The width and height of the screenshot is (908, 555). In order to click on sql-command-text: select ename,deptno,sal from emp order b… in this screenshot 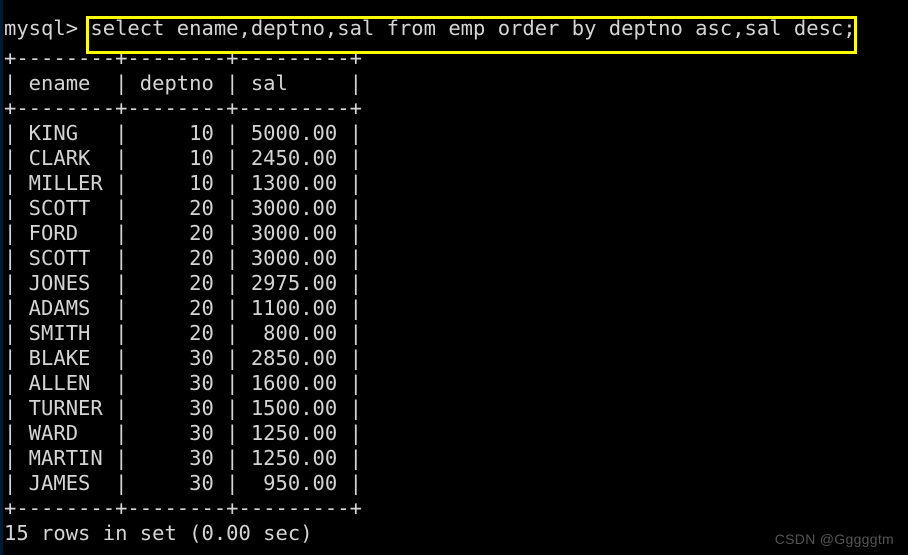, I will do `click(472, 28)`.